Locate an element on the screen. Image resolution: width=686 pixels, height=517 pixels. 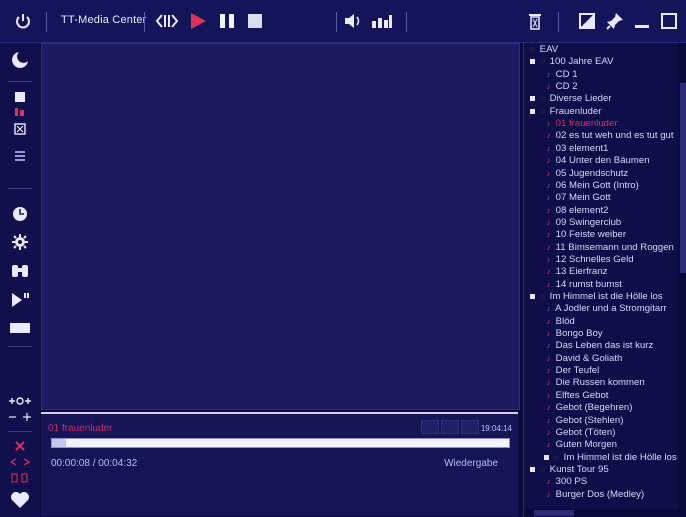
playlist-folder: ◌ 100 Jahre EAV is located at coordinates (572, 62).